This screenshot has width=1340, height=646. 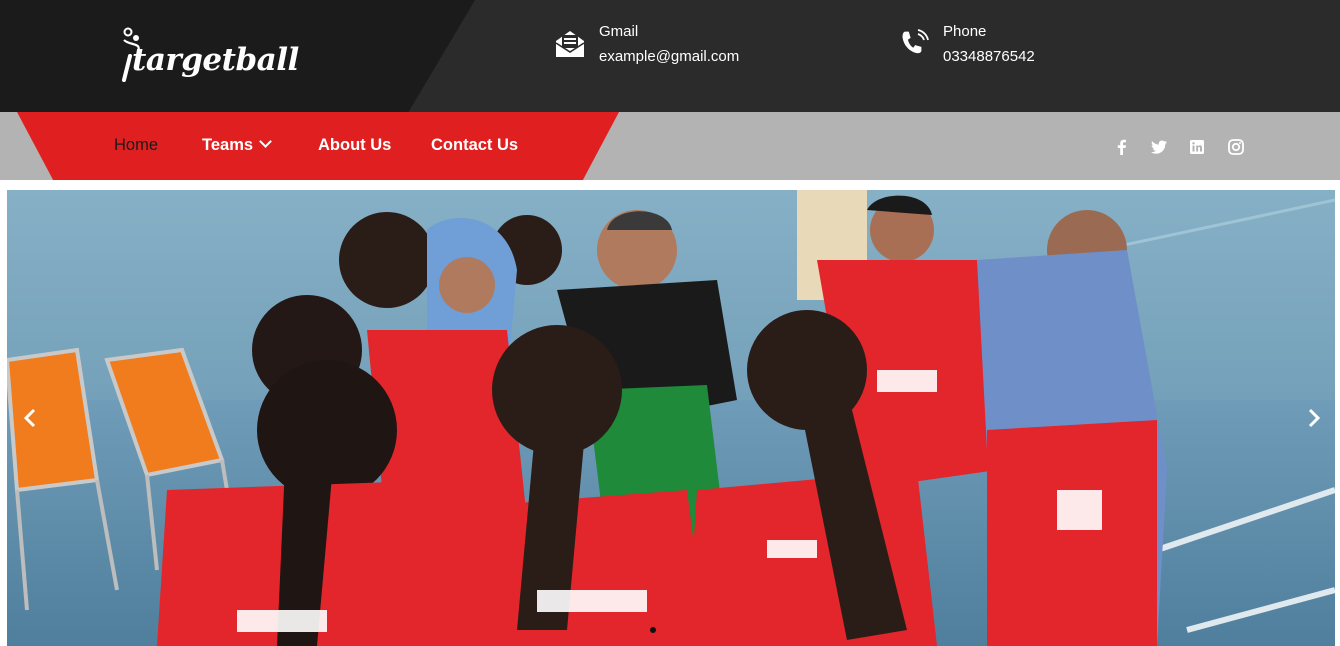 What do you see at coordinates (136, 145) in the screenshot?
I see `nav-item-home: Home` at bounding box center [136, 145].